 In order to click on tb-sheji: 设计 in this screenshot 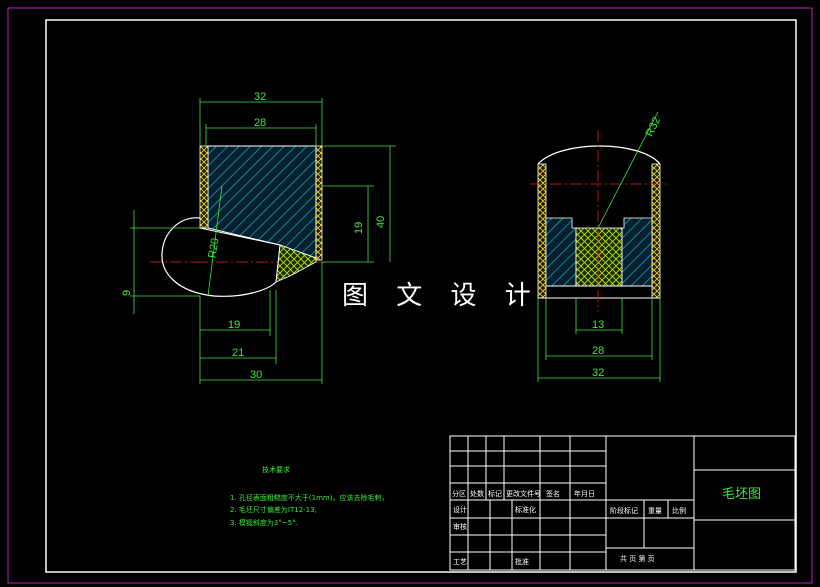, I will do `click(460, 509)`.